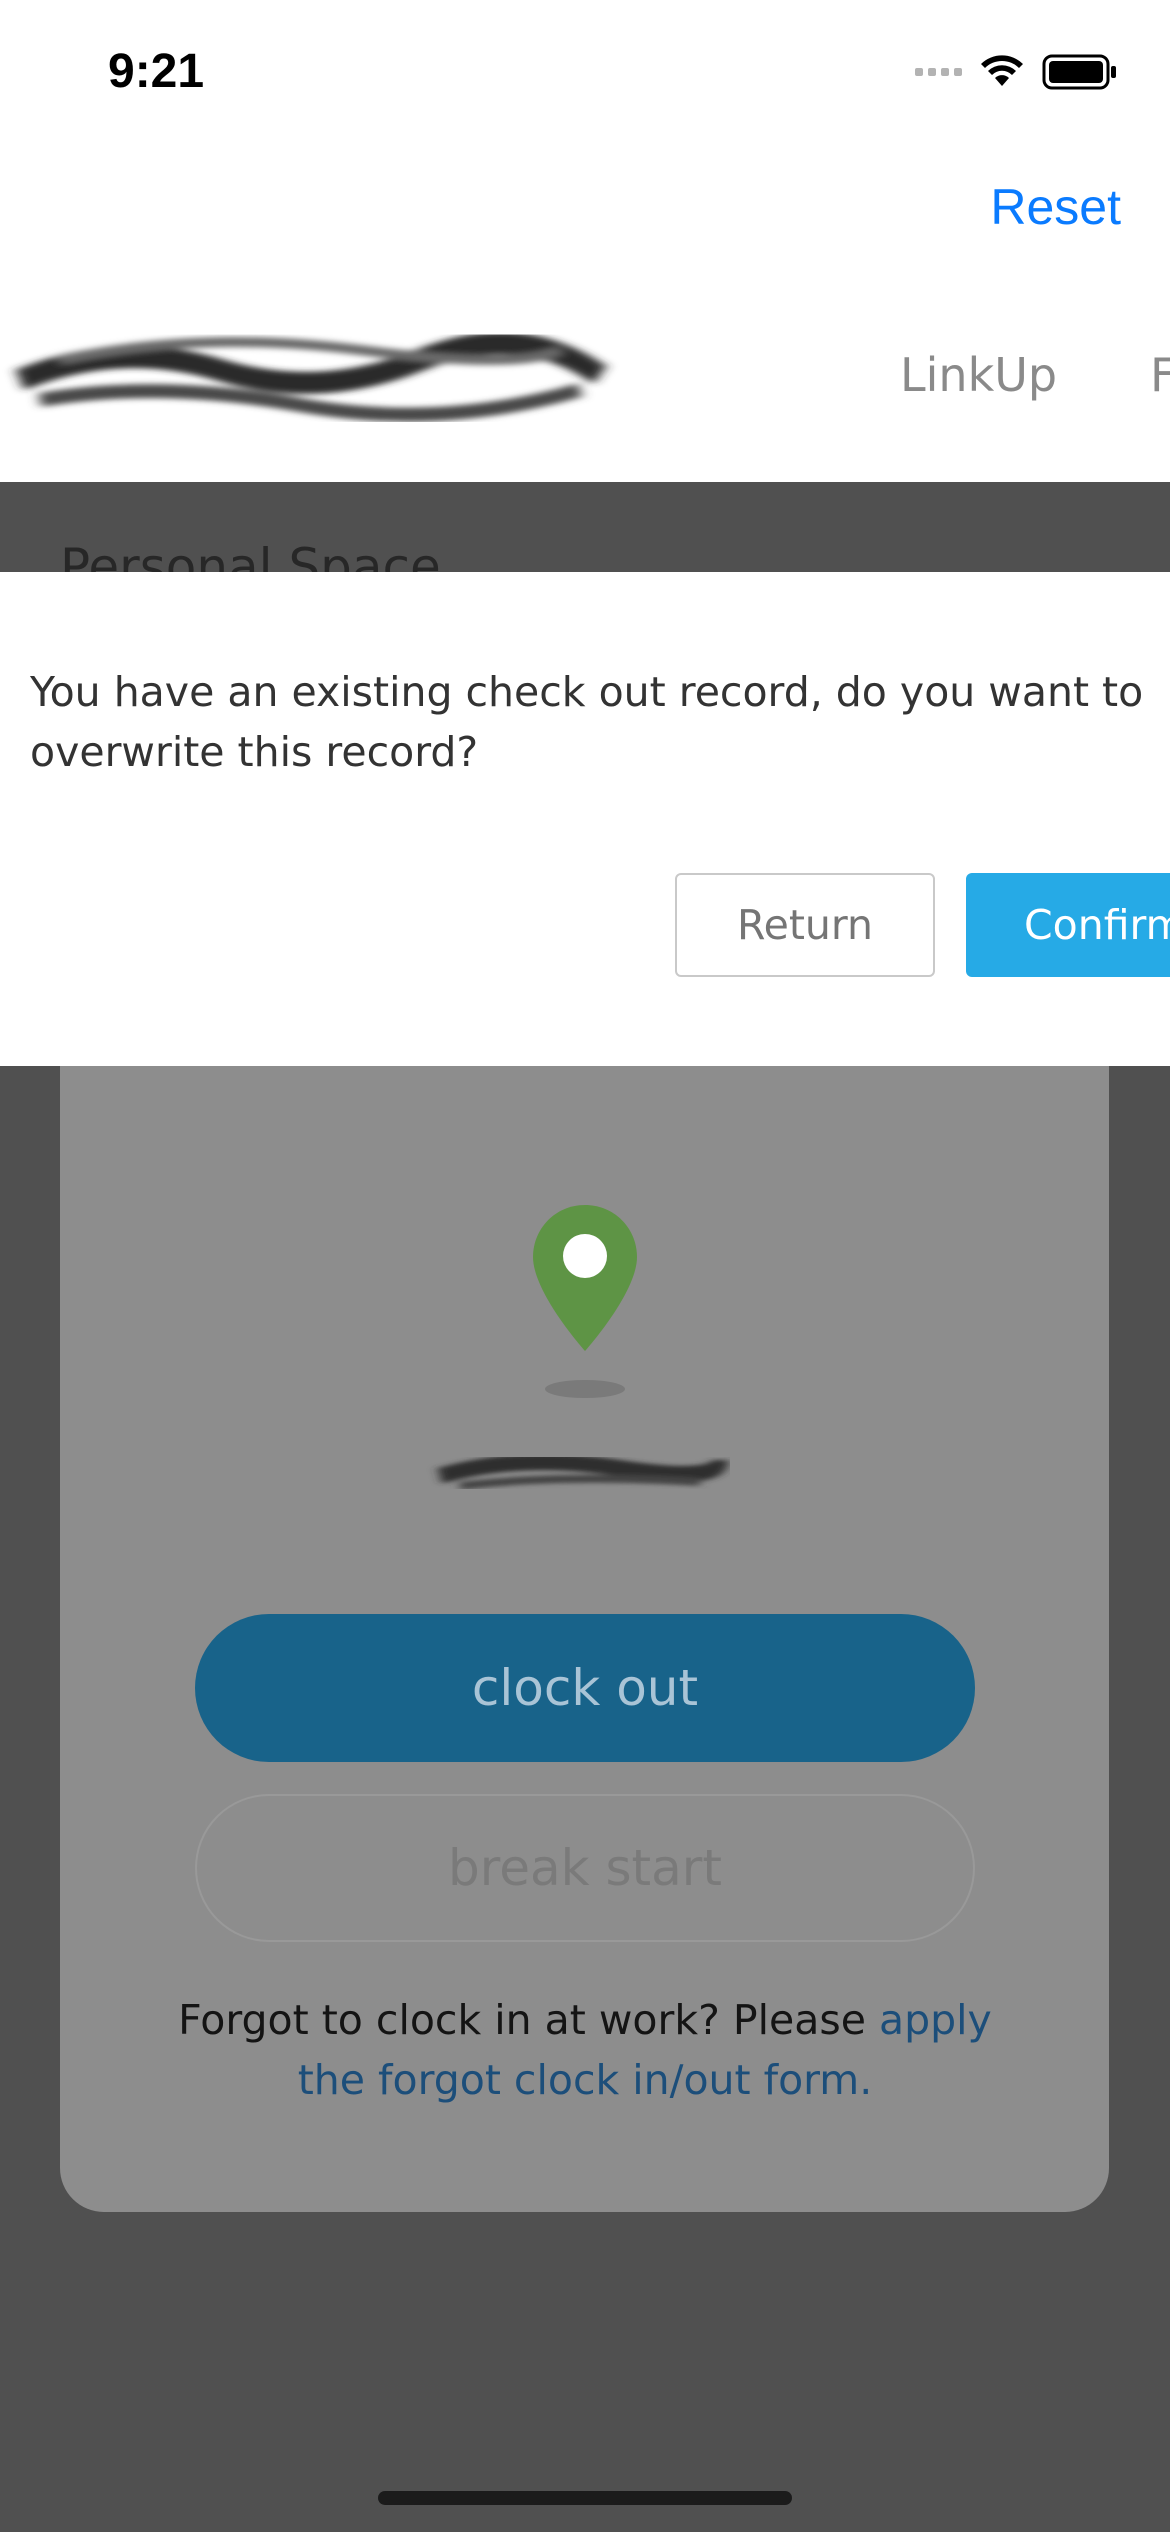  What do you see at coordinates (528, 2020) in the screenshot?
I see `forgot-clock-in-prompt: Forgot to clock in at work? Please` at bounding box center [528, 2020].